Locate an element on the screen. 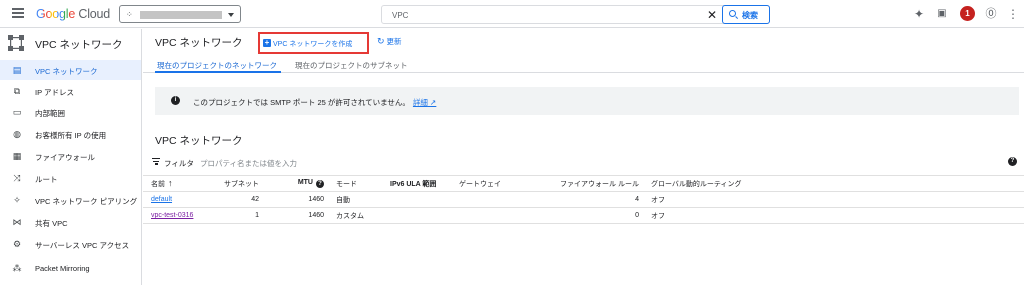  clear-search-icon: ✕ is located at coordinates (712, 15).